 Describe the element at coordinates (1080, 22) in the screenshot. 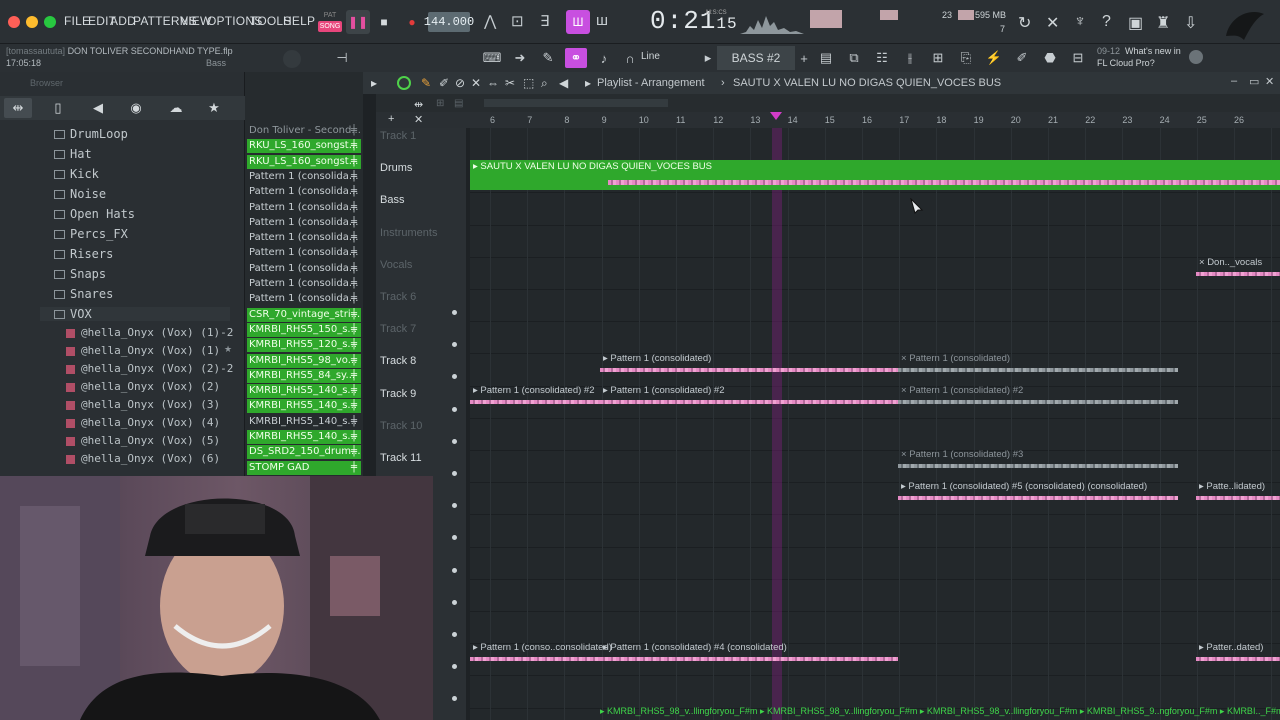

I see `microphone-icon: ♆` at that location.